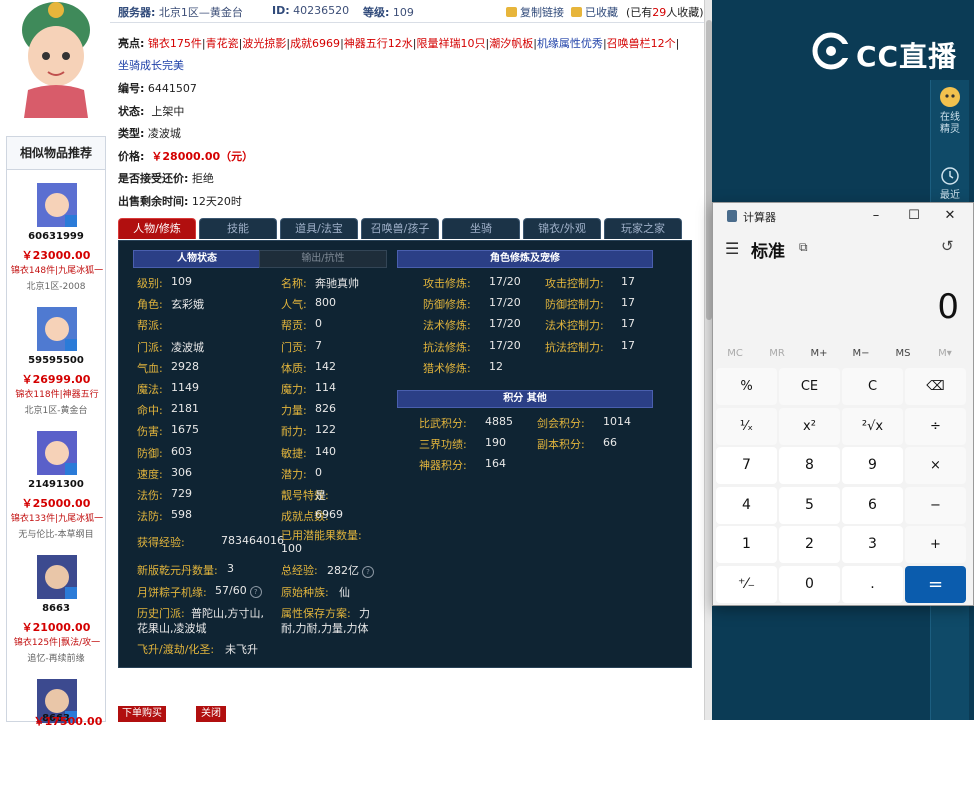 Image resolution: width=974 pixels, height=791 pixels. What do you see at coordinates (643, 228) in the screenshot?
I see `tab-home: 玩家之家` at bounding box center [643, 228].